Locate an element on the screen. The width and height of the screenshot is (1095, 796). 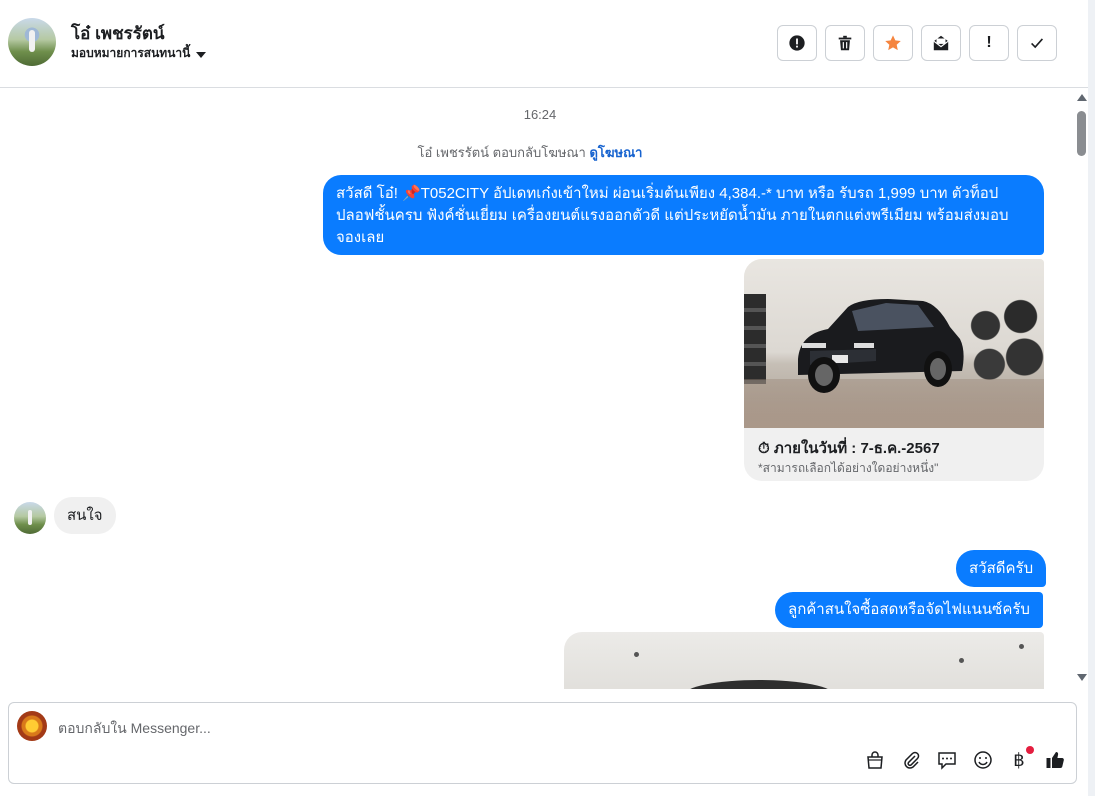
shopping-bag-icon is located at coordinates (875, 760).